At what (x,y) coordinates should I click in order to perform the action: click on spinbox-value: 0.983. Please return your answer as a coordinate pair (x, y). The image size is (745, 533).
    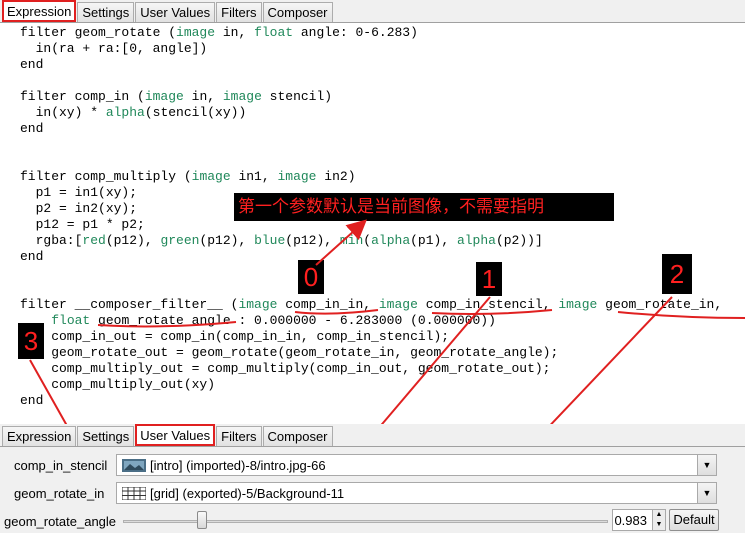
    Looking at the image, I should click on (630, 520).